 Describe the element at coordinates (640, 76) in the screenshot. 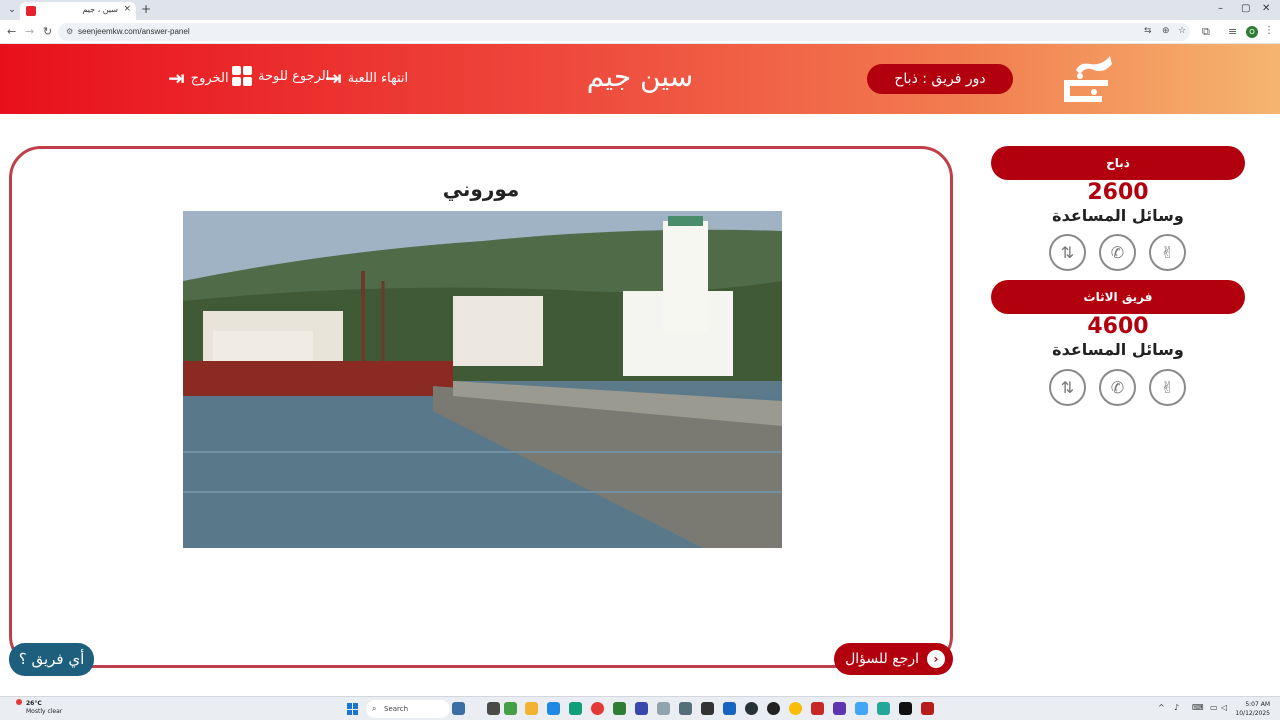

I see `page-title: سين جيم` at that location.